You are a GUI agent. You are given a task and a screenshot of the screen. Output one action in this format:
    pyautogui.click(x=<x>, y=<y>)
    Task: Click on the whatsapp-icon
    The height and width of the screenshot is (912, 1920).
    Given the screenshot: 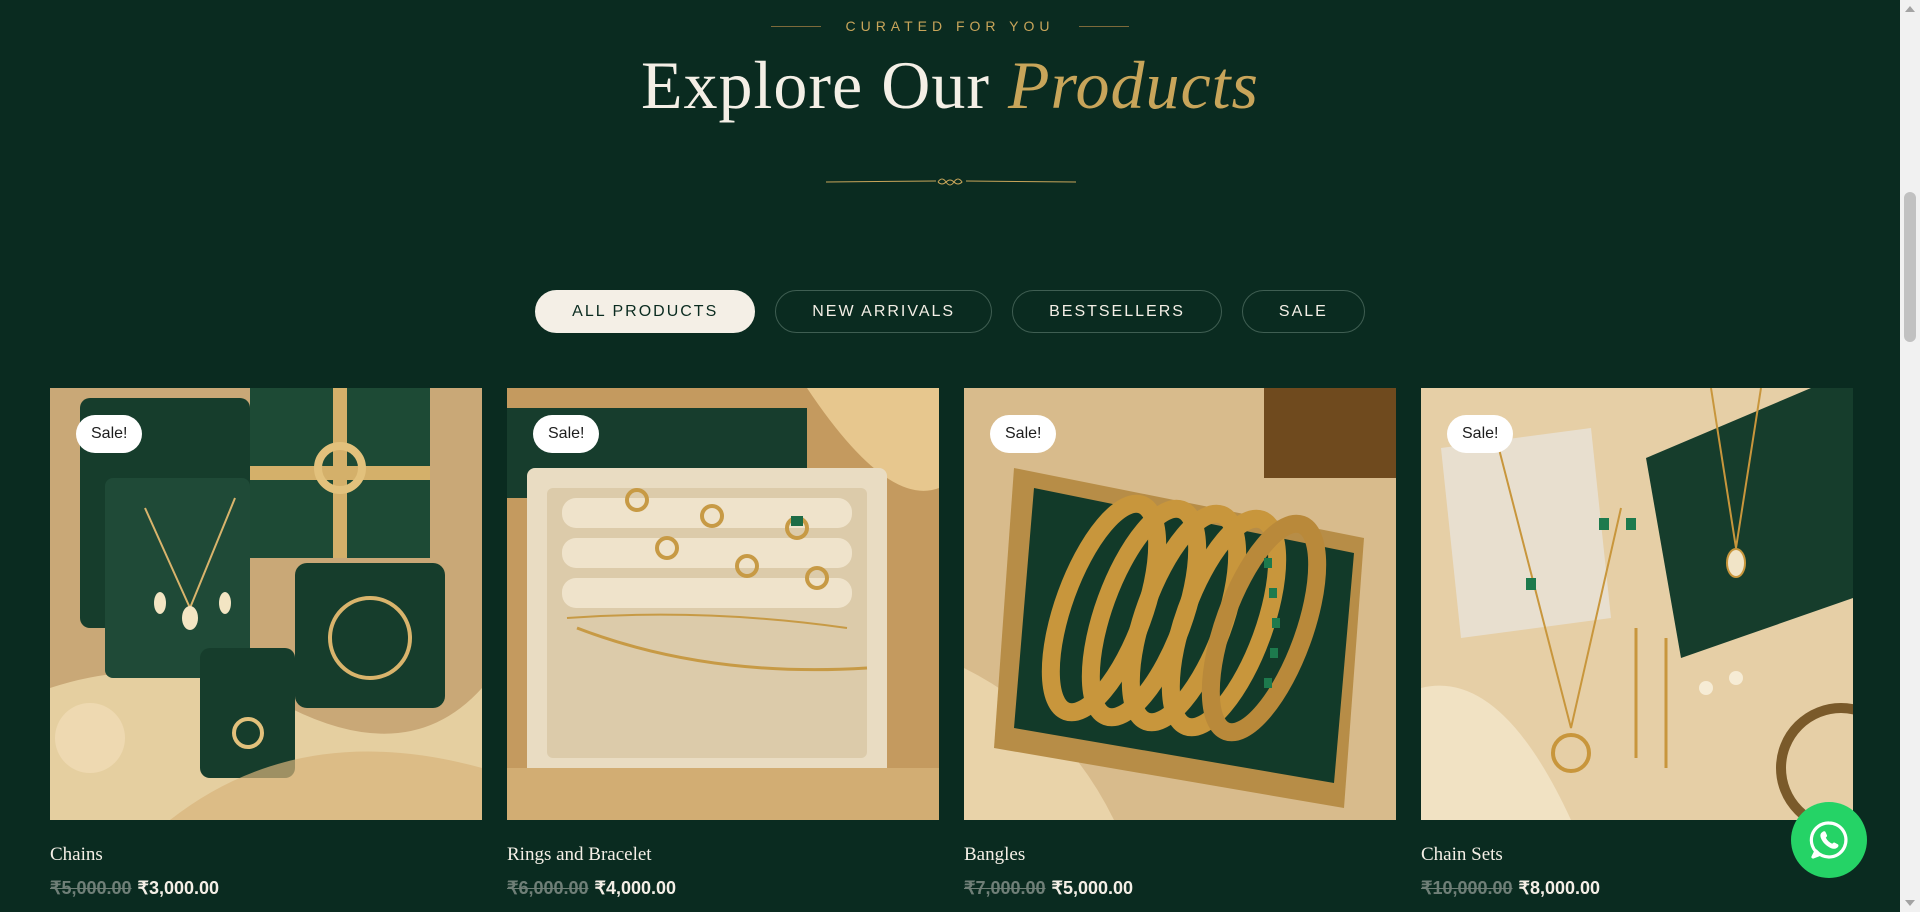 What is the action you would take?
    pyautogui.click(x=1828, y=840)
    